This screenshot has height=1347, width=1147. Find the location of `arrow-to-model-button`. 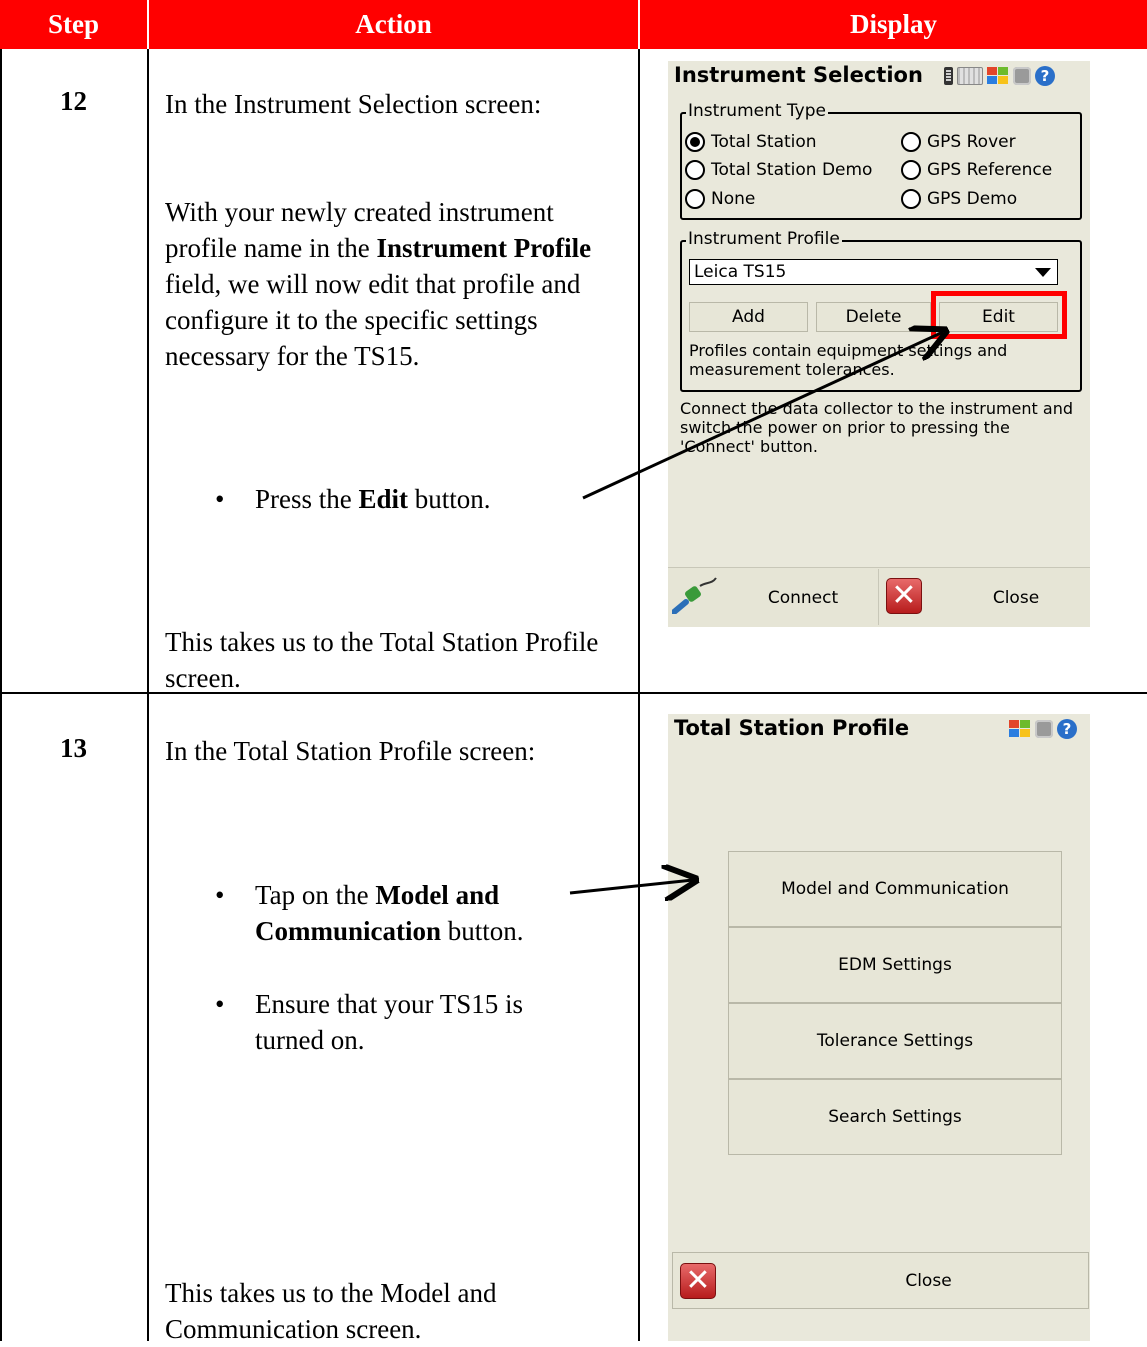

arrow-to-model-button is located at coordinates (631, 886).